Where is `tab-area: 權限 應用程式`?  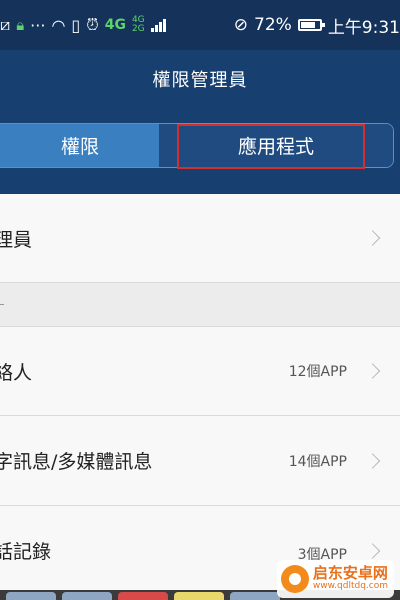
tab-area: 權限 應用程式 is located at coordinates (200, 152).